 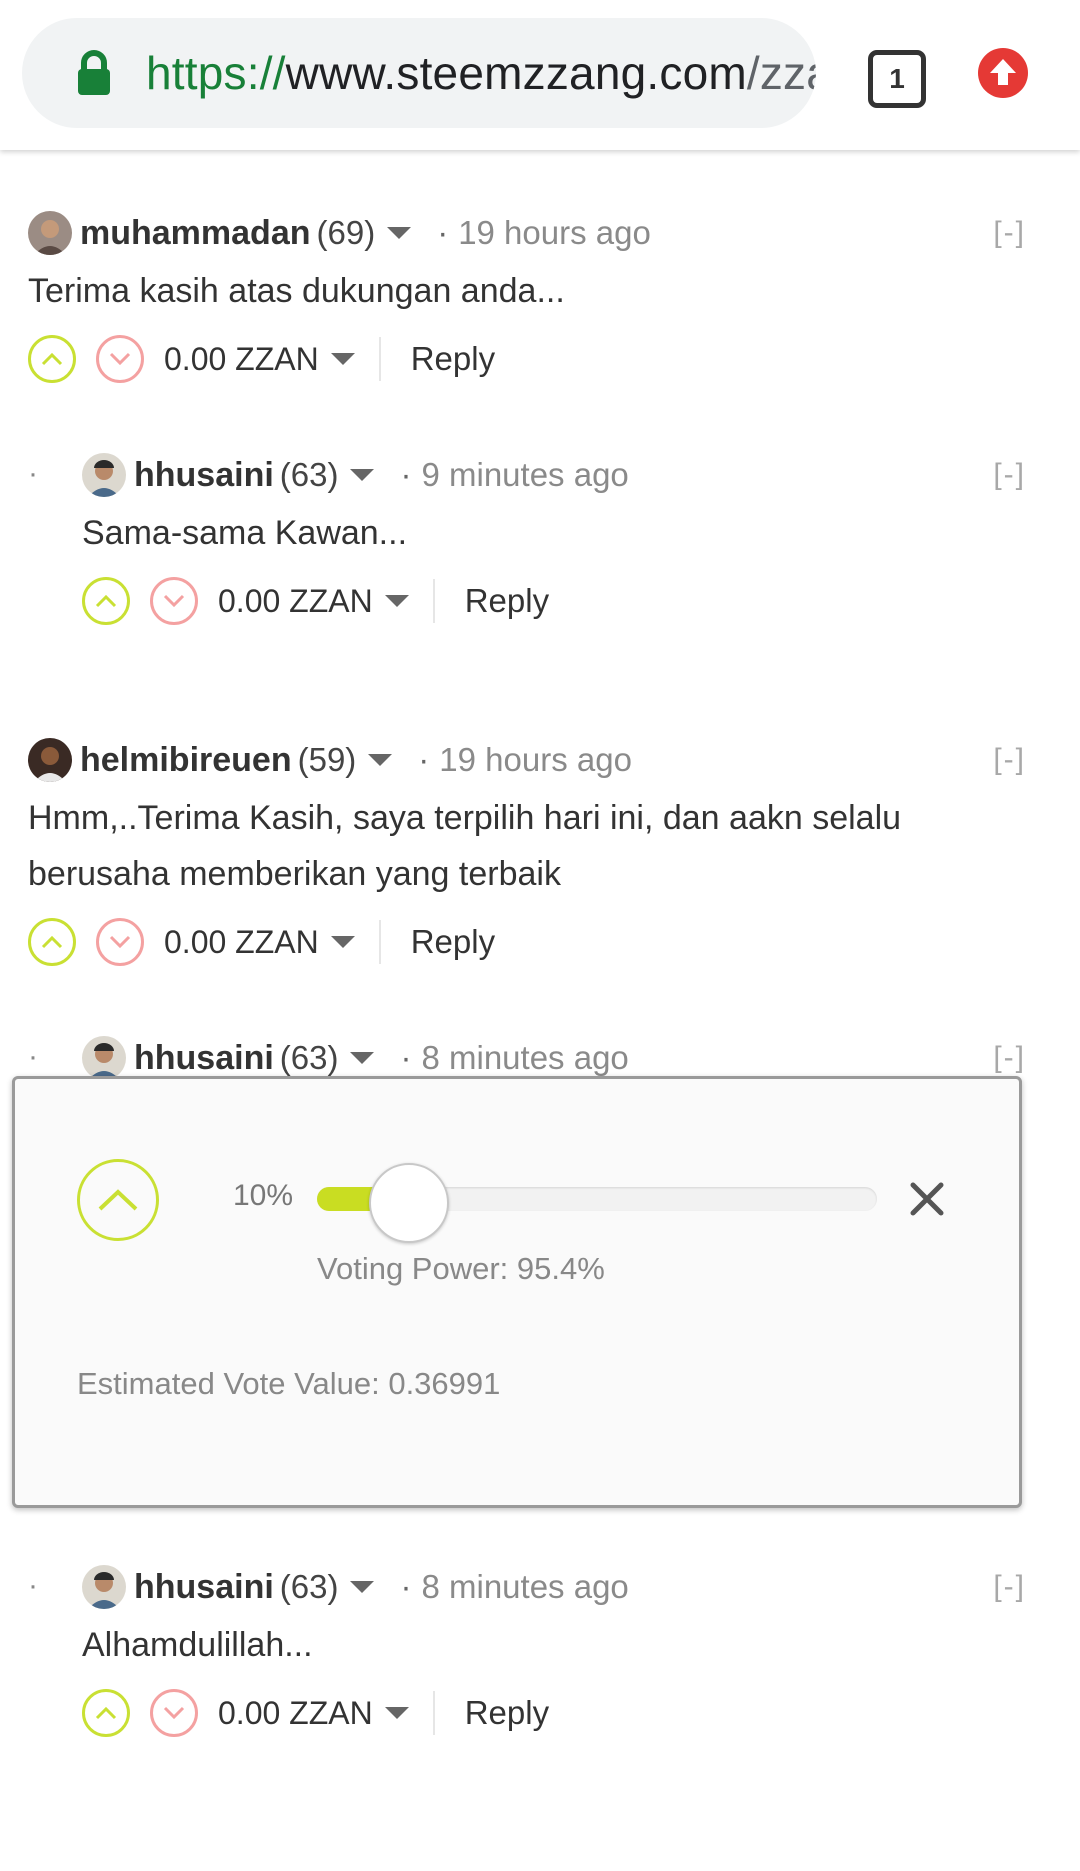 I want to click on comment-header: helmibireuen (59) 19 hours ago, so click(x=330, y=760).